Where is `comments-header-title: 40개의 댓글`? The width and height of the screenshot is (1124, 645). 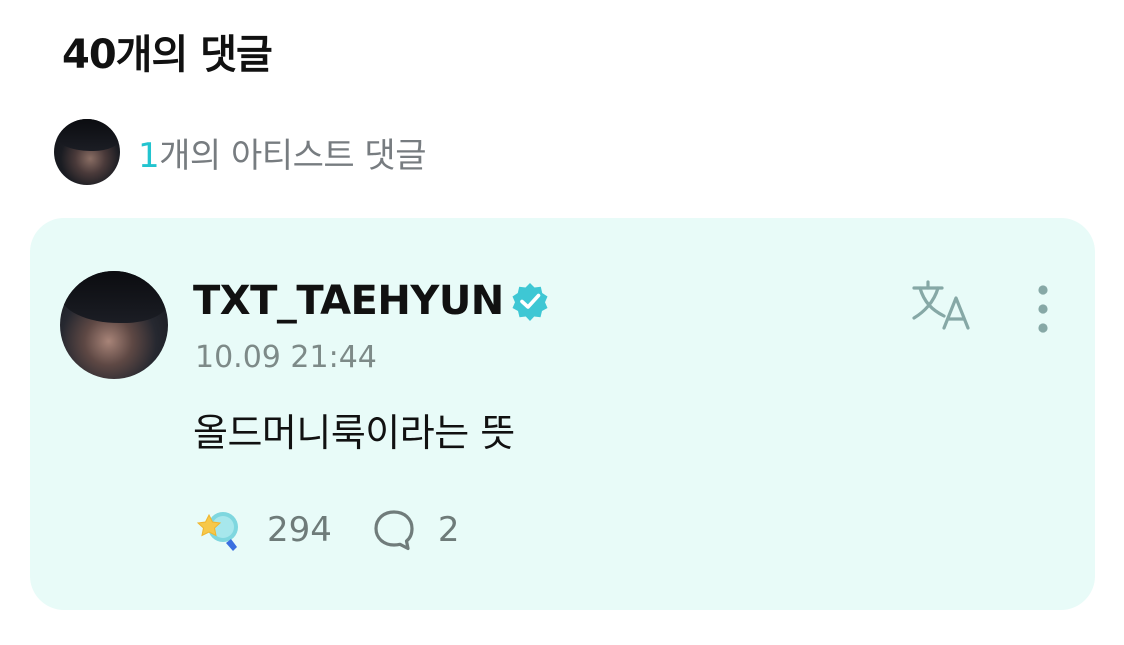 comments-header-title: 40개의 댓글 is located at coordinates (167, 55).